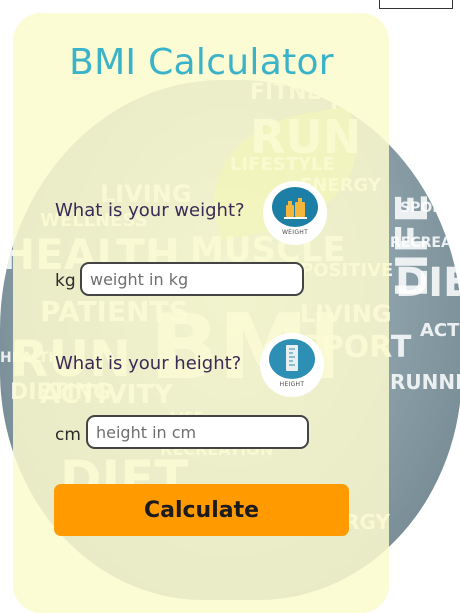 The height and width of the screenshot is (613, 460). Describe the element at coordinates (427, 283) in the screenshot. I see `background-word: DIET` at that location.